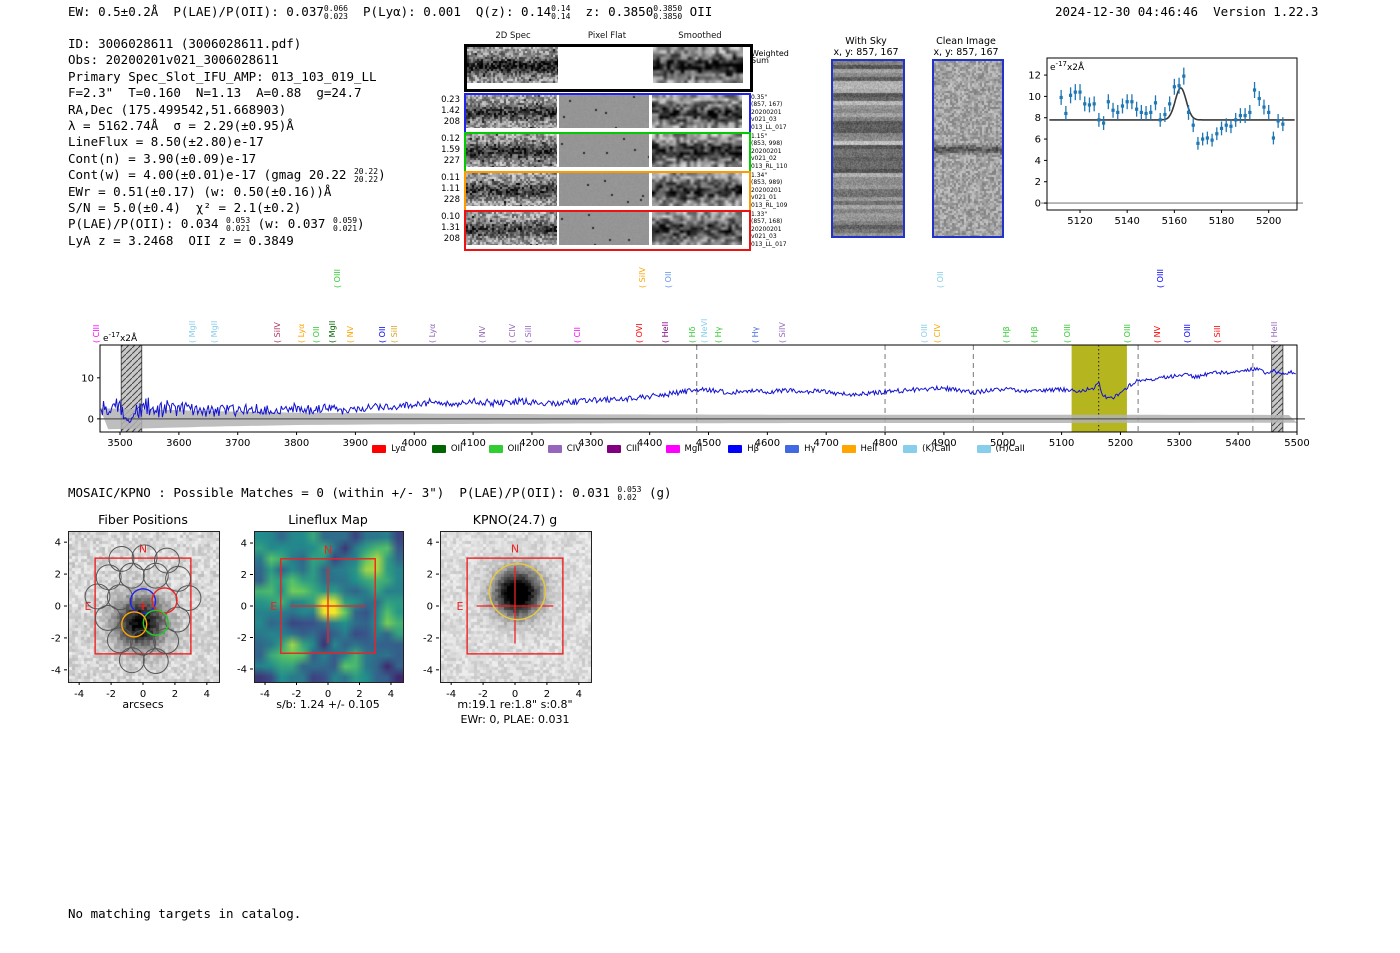 The image size is (1400, 953). I want to click on kpno-caption: m:19.1 re:1.8" s:0.8", so click(515, 704).